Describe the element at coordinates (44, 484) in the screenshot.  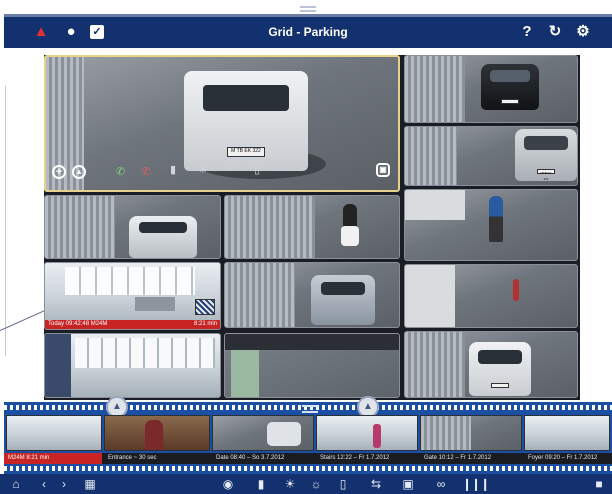
I see `back-icon: ‹` at that location.